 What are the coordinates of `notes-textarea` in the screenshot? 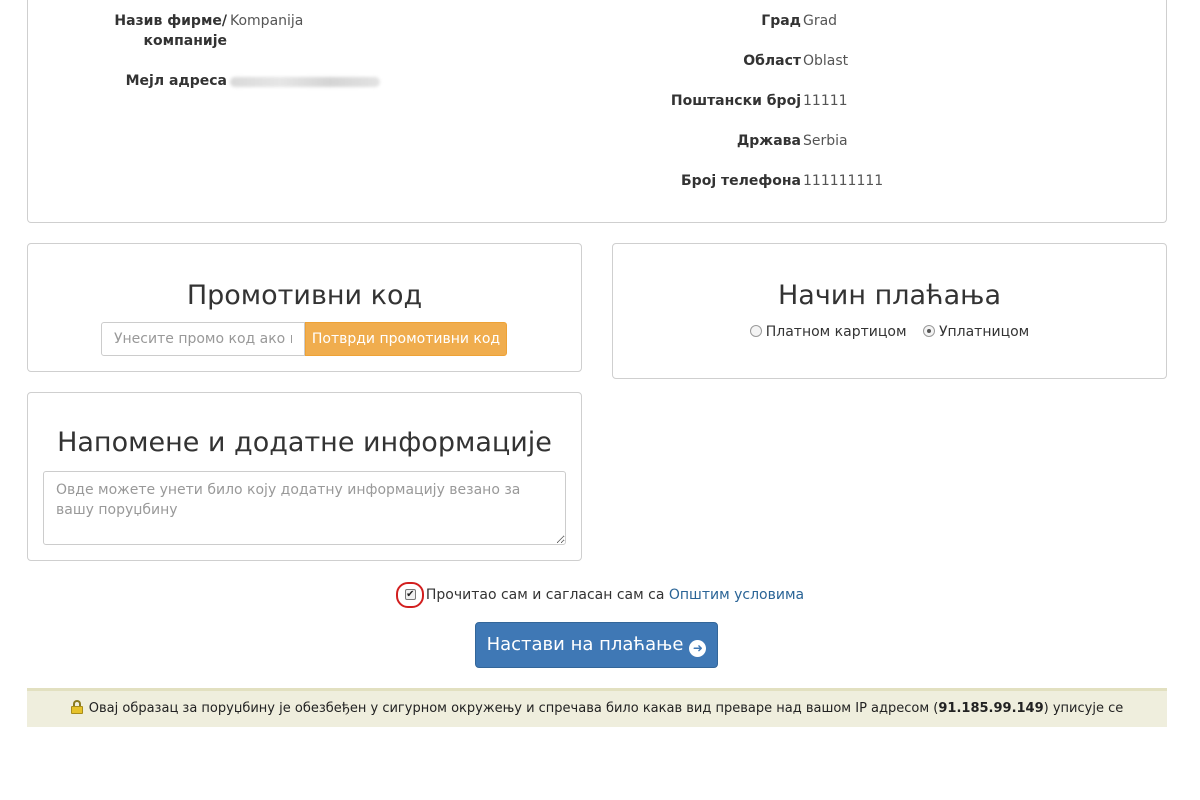 It's located at (304, 508).